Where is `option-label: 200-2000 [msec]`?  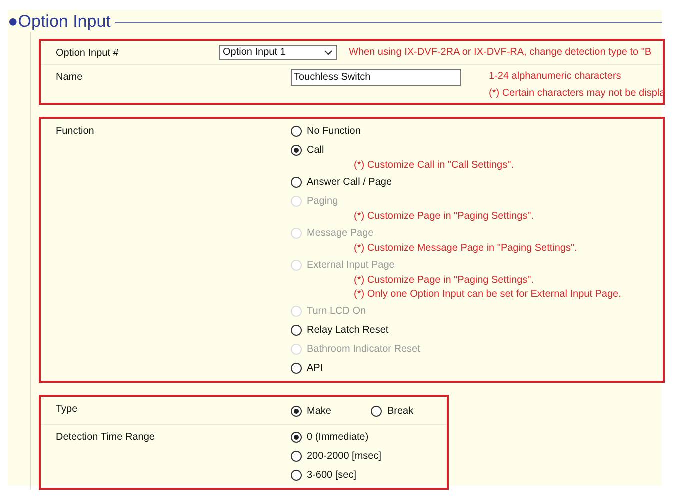
option-label: 200-2000 [msec] is located at coordinates (344, 456).